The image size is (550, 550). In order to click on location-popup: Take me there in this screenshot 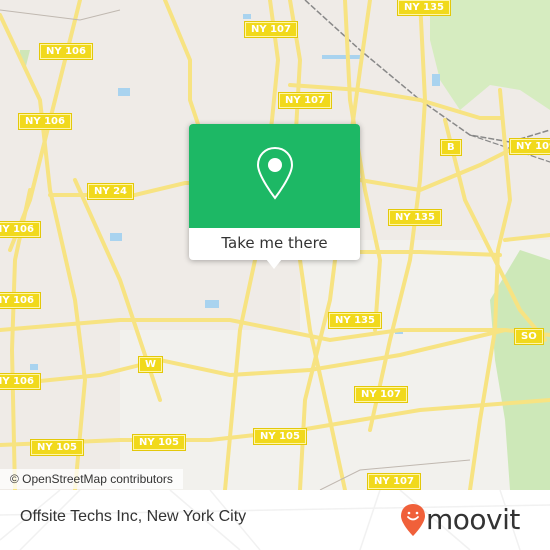, I will do `click(274, 196)`.